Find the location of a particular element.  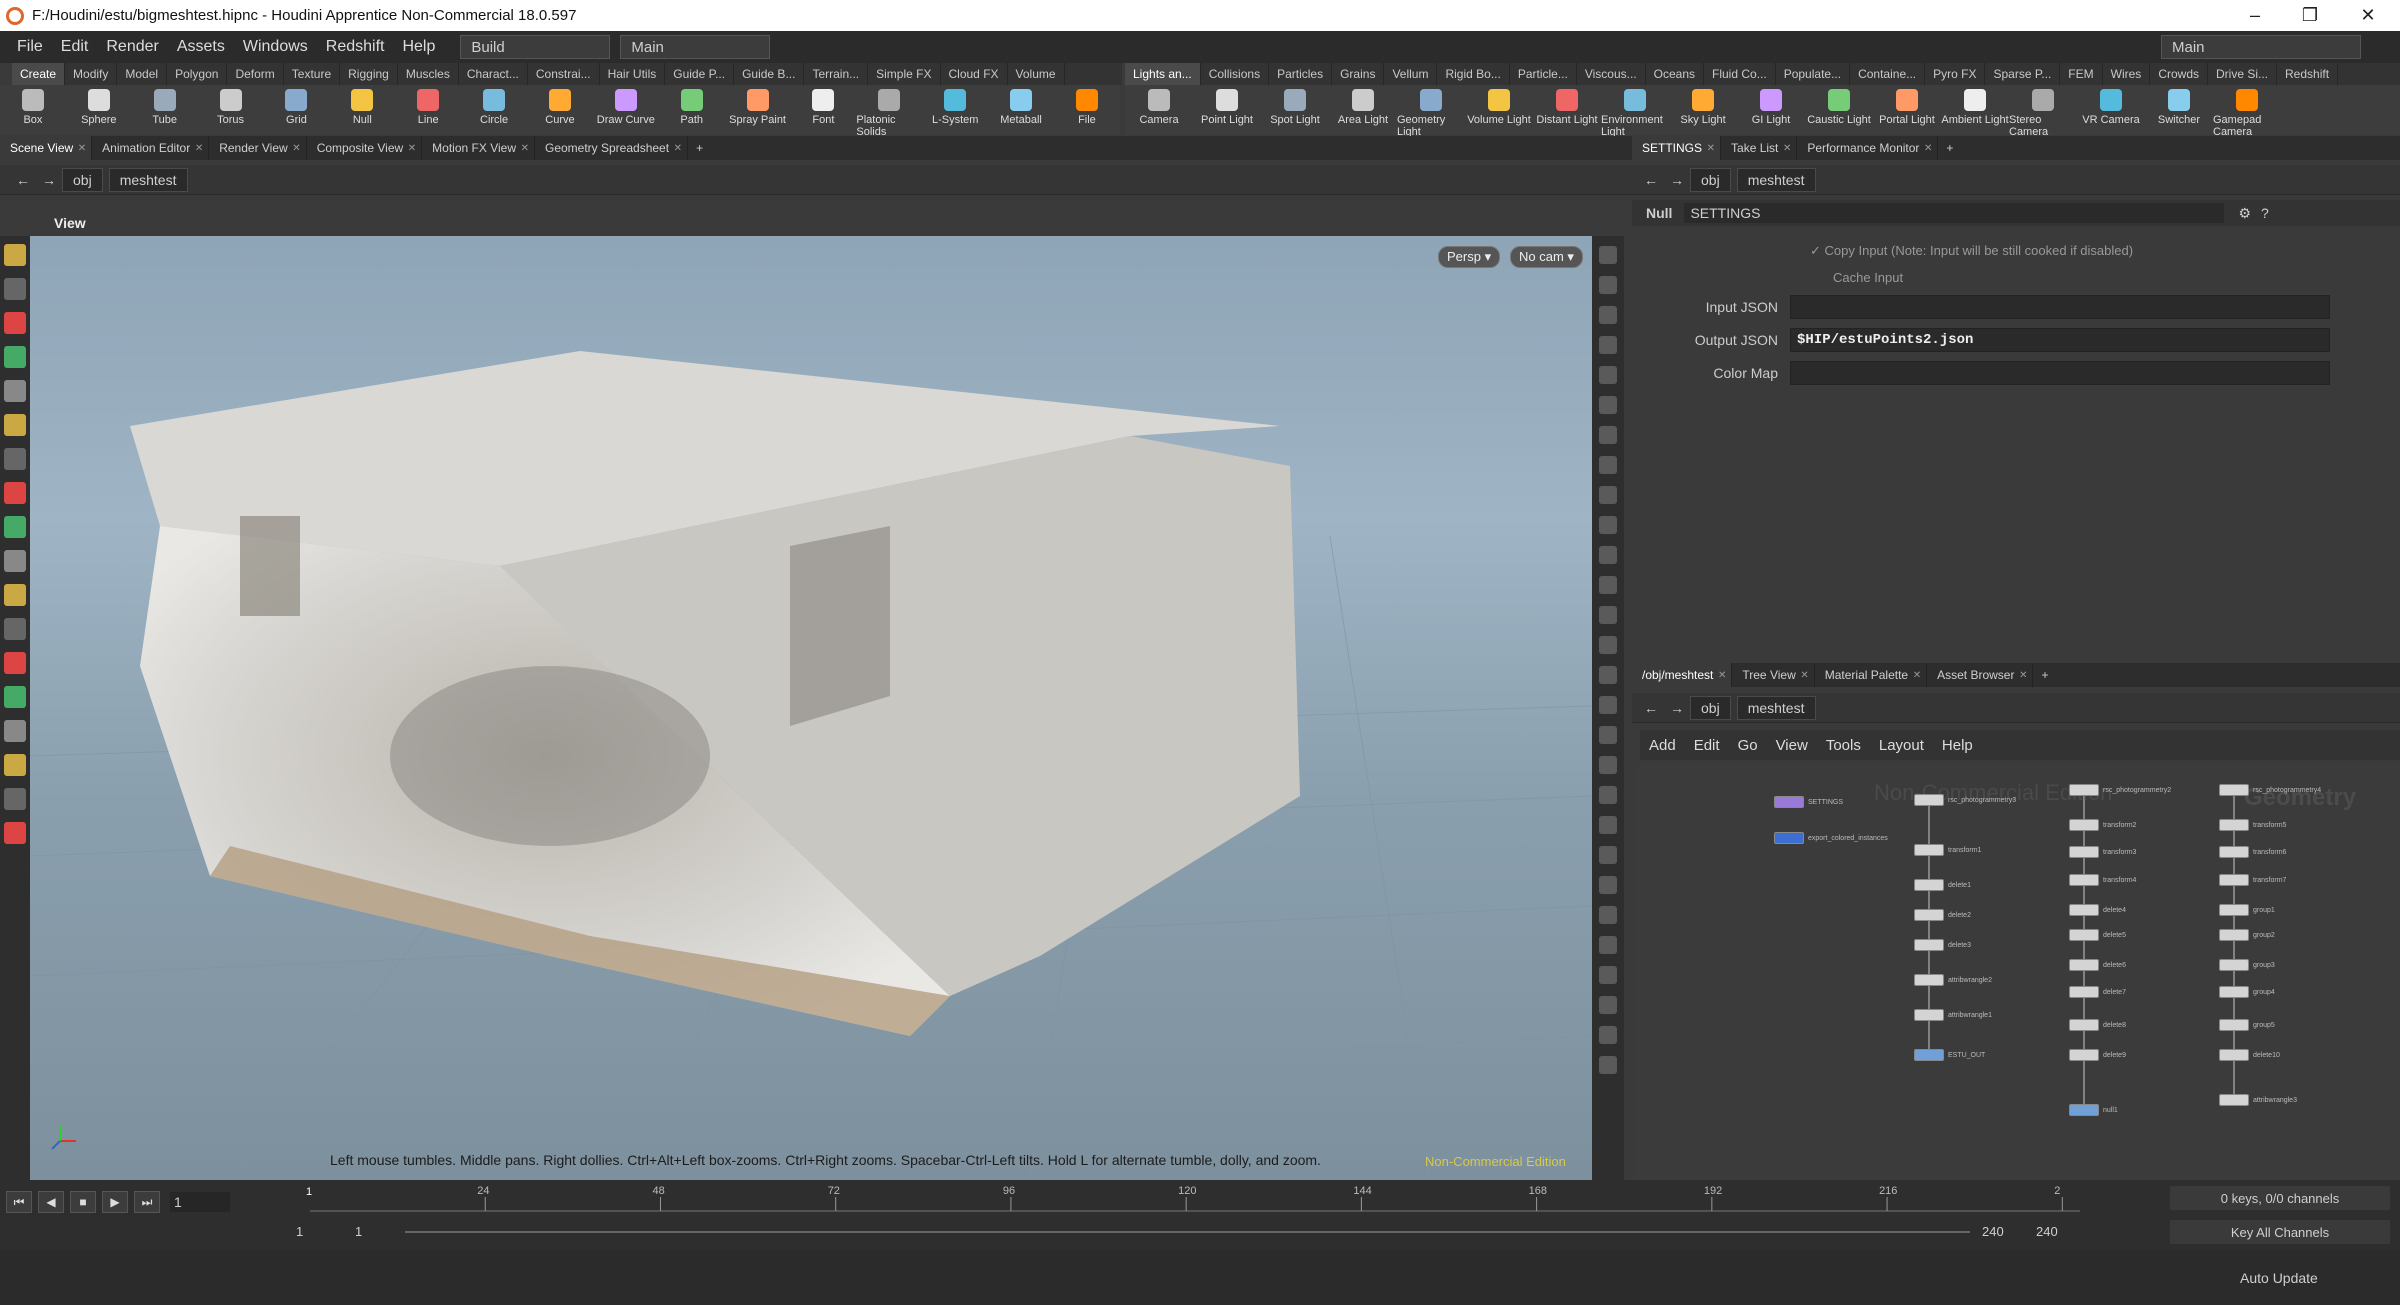

network-node-attribwrangle1: attribwrangle1 is located at coordinates (1953, 1015).